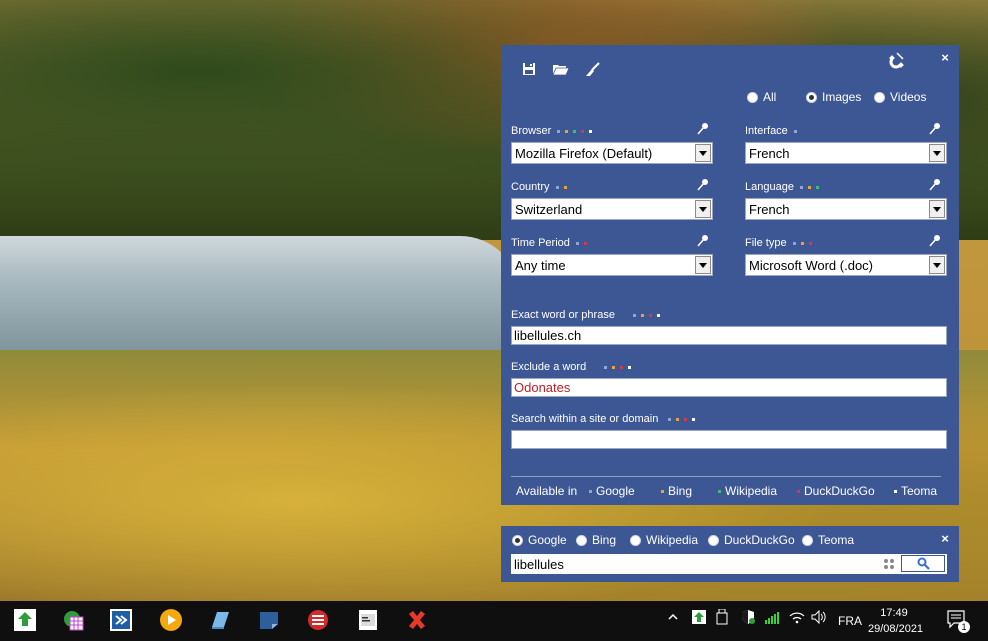  I want to click on language-select: French, so click(846, 209).